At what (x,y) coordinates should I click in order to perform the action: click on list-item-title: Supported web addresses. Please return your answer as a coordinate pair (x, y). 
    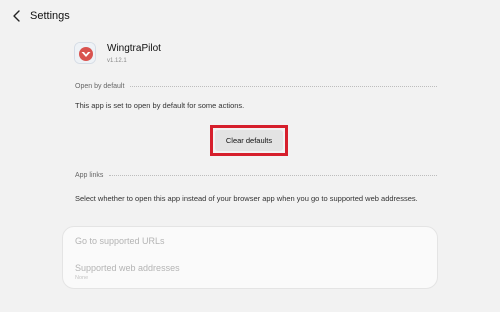
    Looking at the image, I should click on (127, 268).